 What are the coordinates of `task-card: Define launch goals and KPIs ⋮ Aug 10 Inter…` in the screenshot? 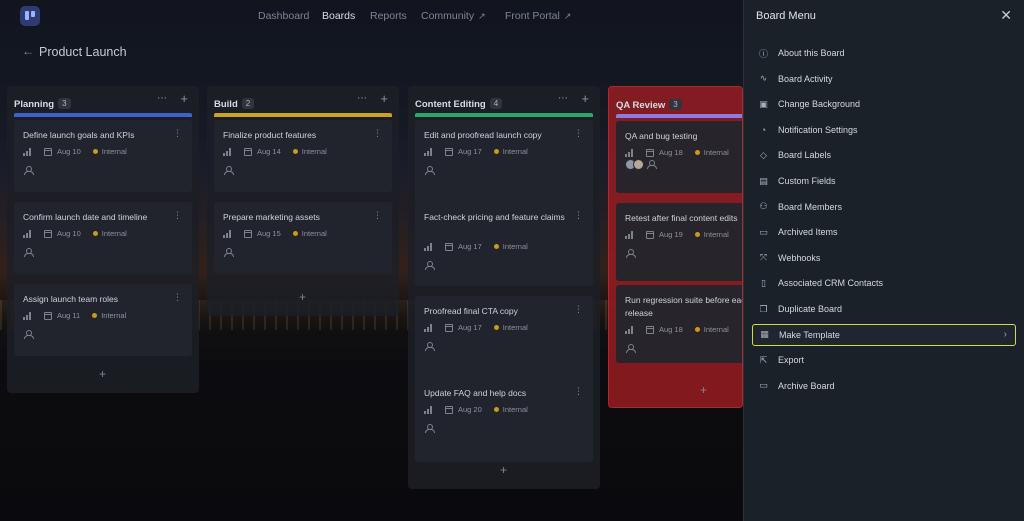 It's located at (103, 156).